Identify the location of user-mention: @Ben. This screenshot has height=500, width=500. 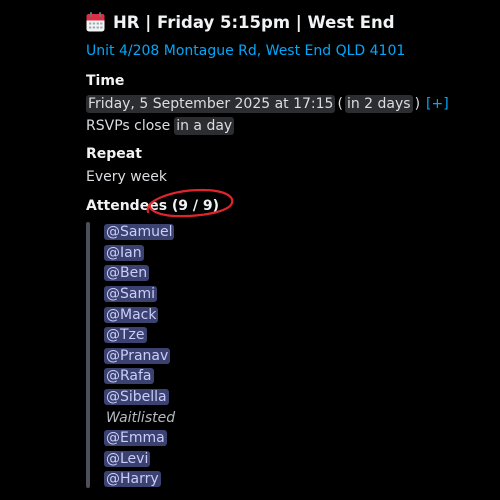
(127, 273).